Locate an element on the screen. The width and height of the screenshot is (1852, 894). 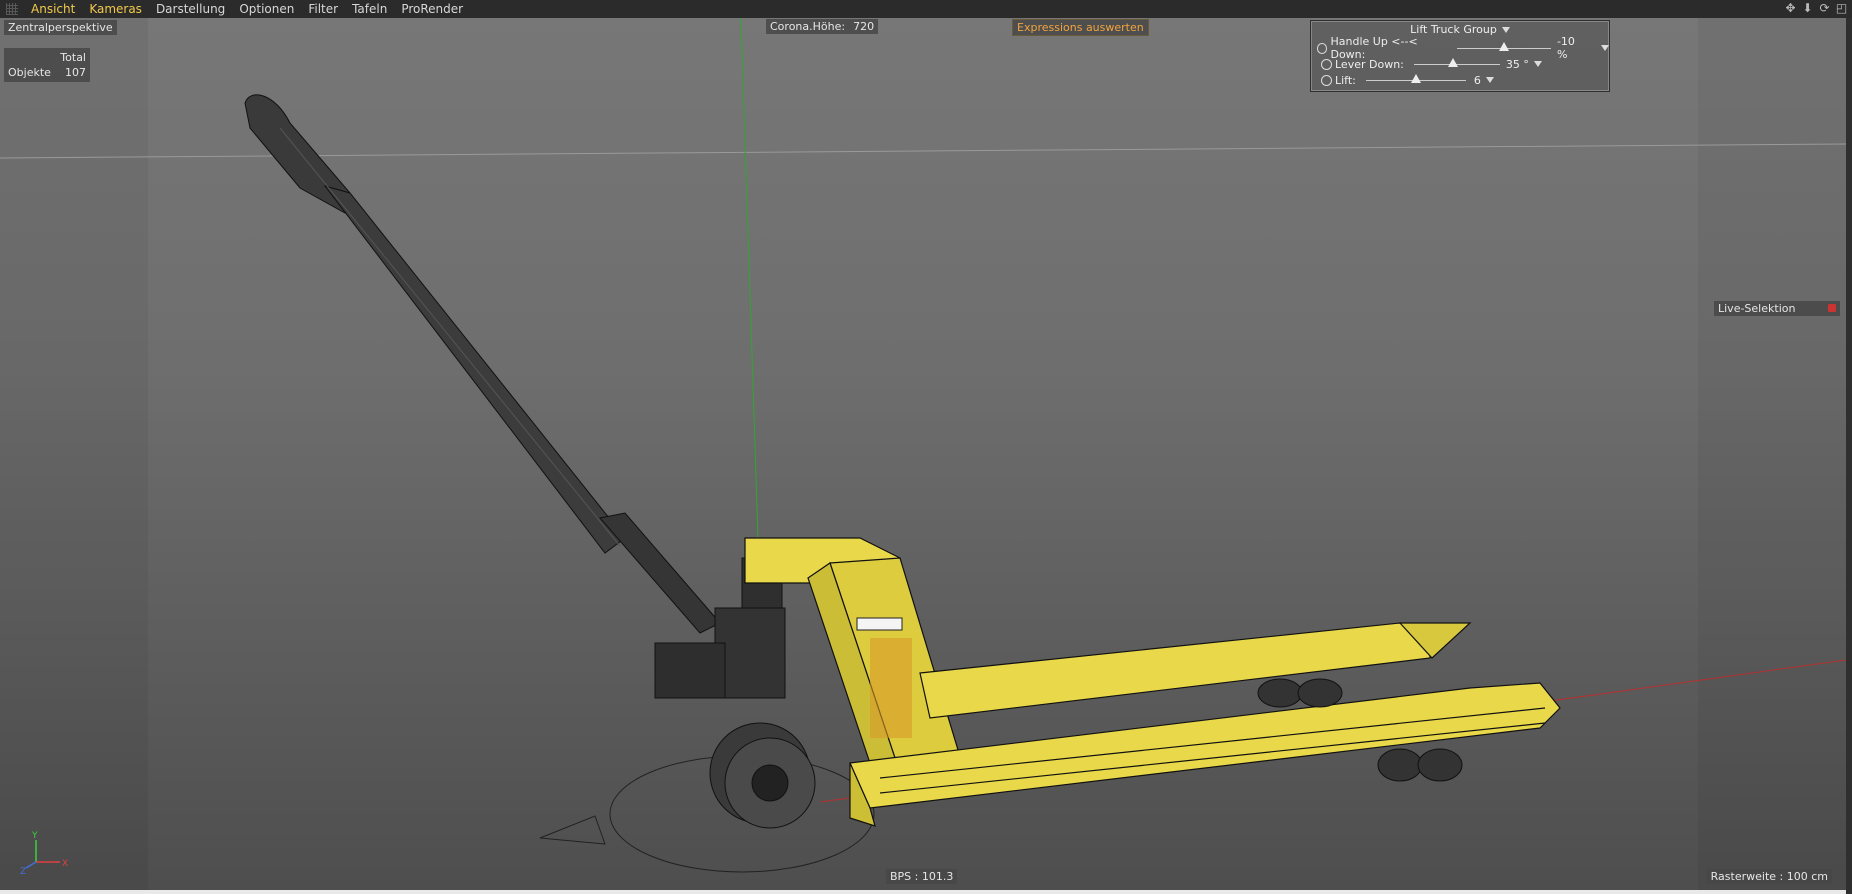
axis-z-label: Z is located at coordinates (23, 871).